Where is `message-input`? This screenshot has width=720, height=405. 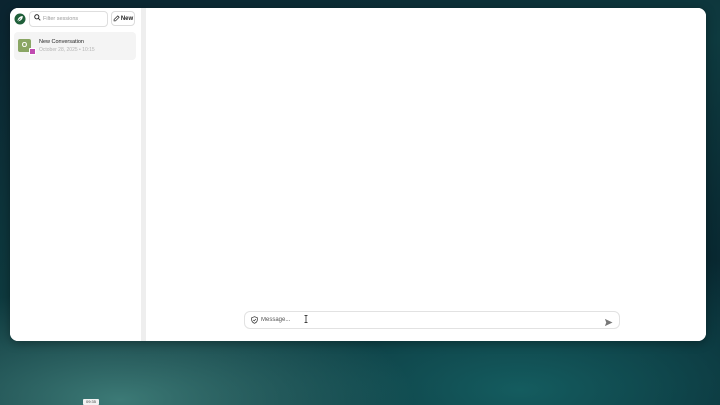 message-input is located at coordinates (426, 320).